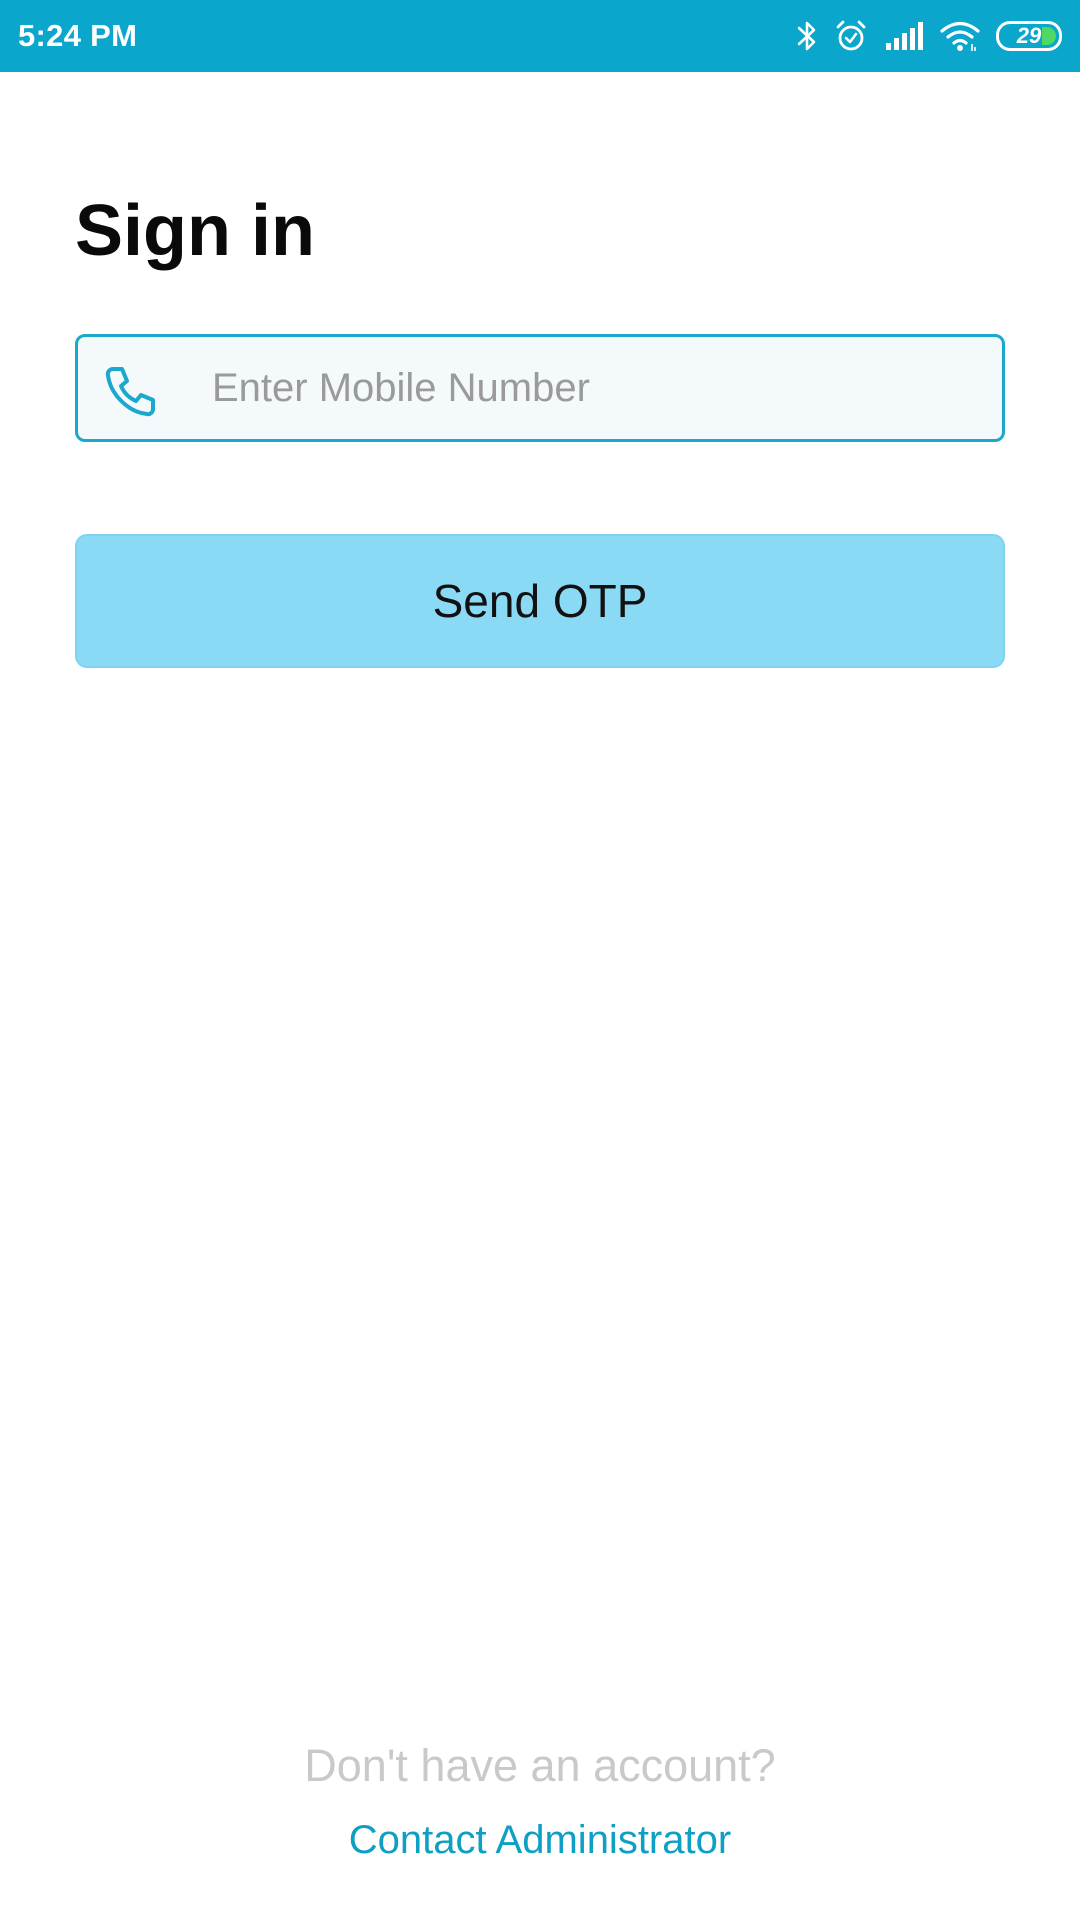 The image size is (1080, 1920). What do you see at coordinates (540, 1765) in the screenshot?
I see `no-account-text: Don't have an account?` at bounding box center [540, 1765].